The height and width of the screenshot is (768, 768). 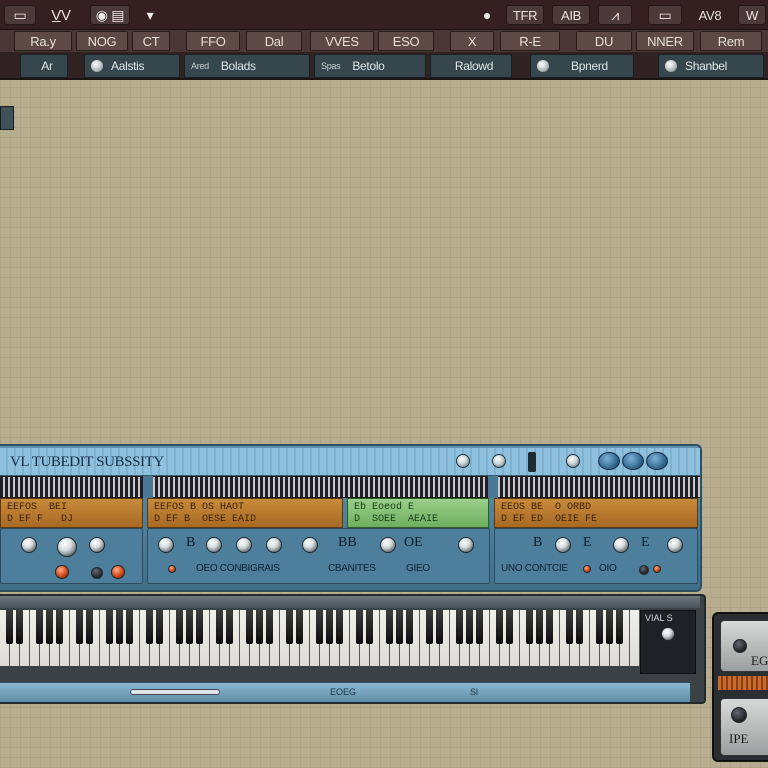 What do you see at coordinates (43, 41) in the screenshot?
I see `tab-ray: Ra.y` at bounding box center [43, 41].